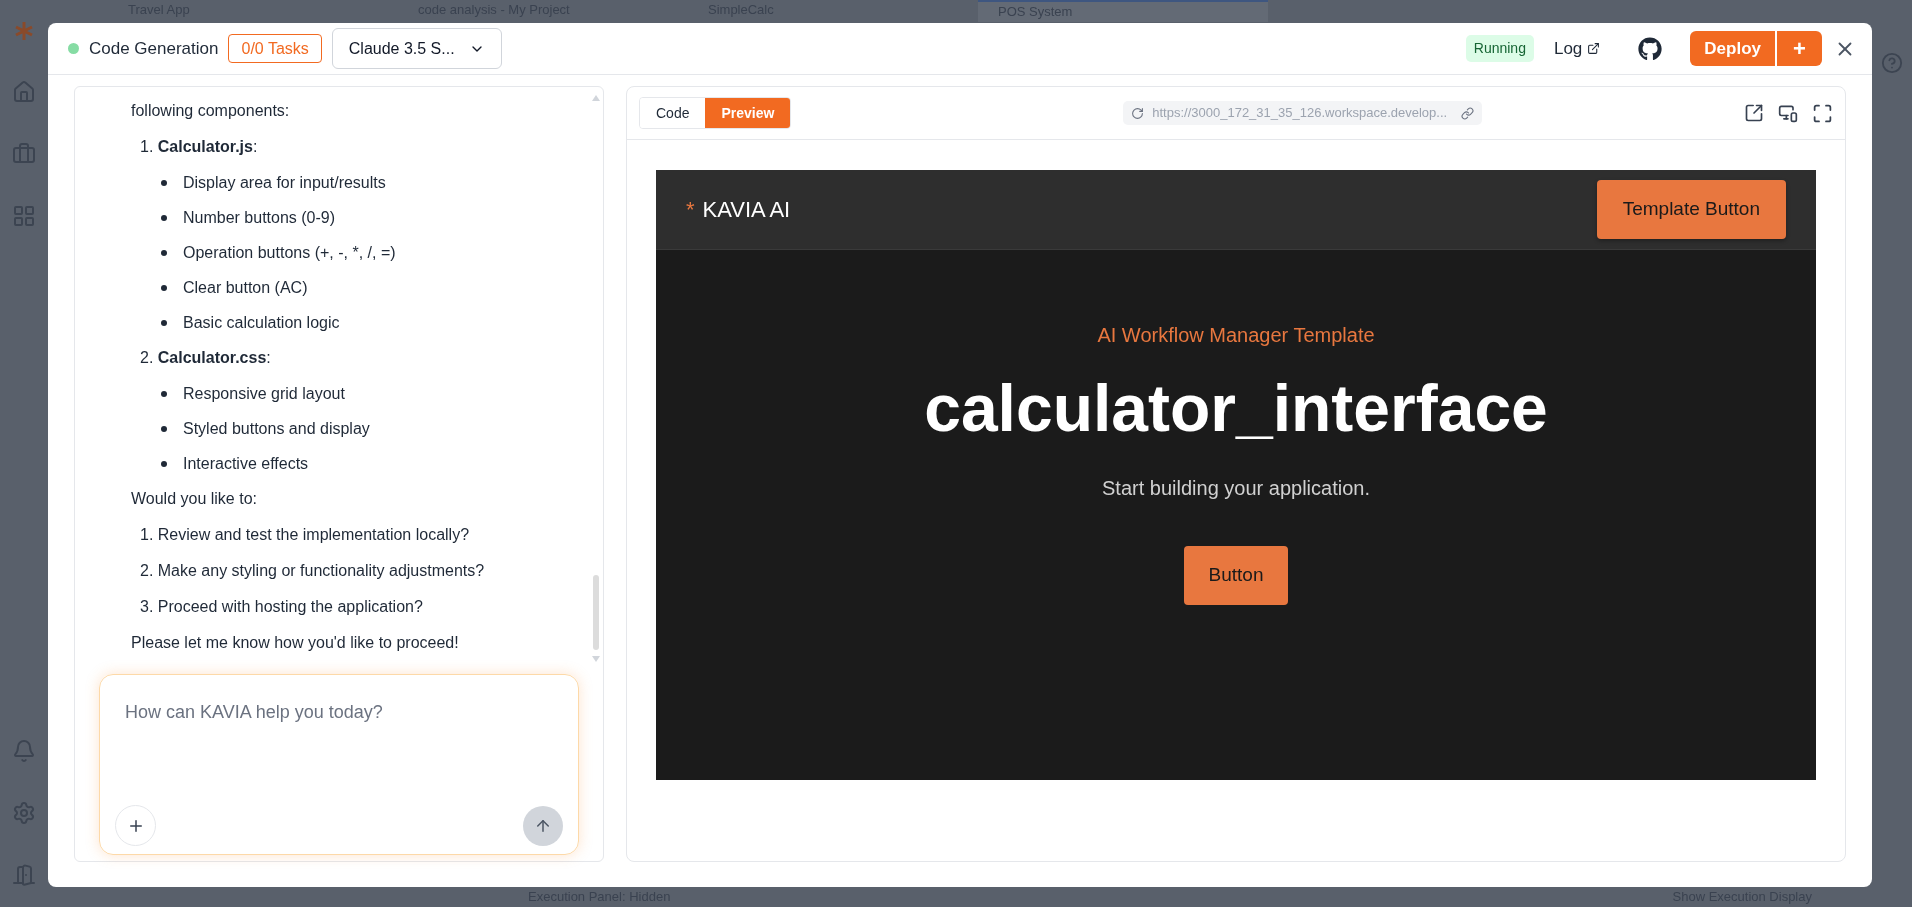  What do you see at coordinates (24, 216) in the screenshot?
I see `grid-icon` at bounding box center [24, 216].